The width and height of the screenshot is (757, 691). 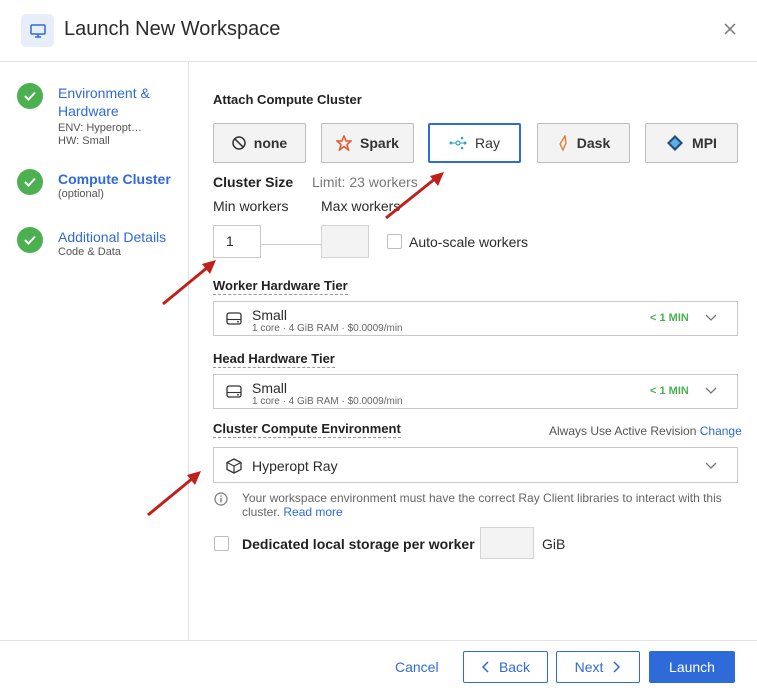 I want to click on chevron-left-icon, so click(x=485, y=667).